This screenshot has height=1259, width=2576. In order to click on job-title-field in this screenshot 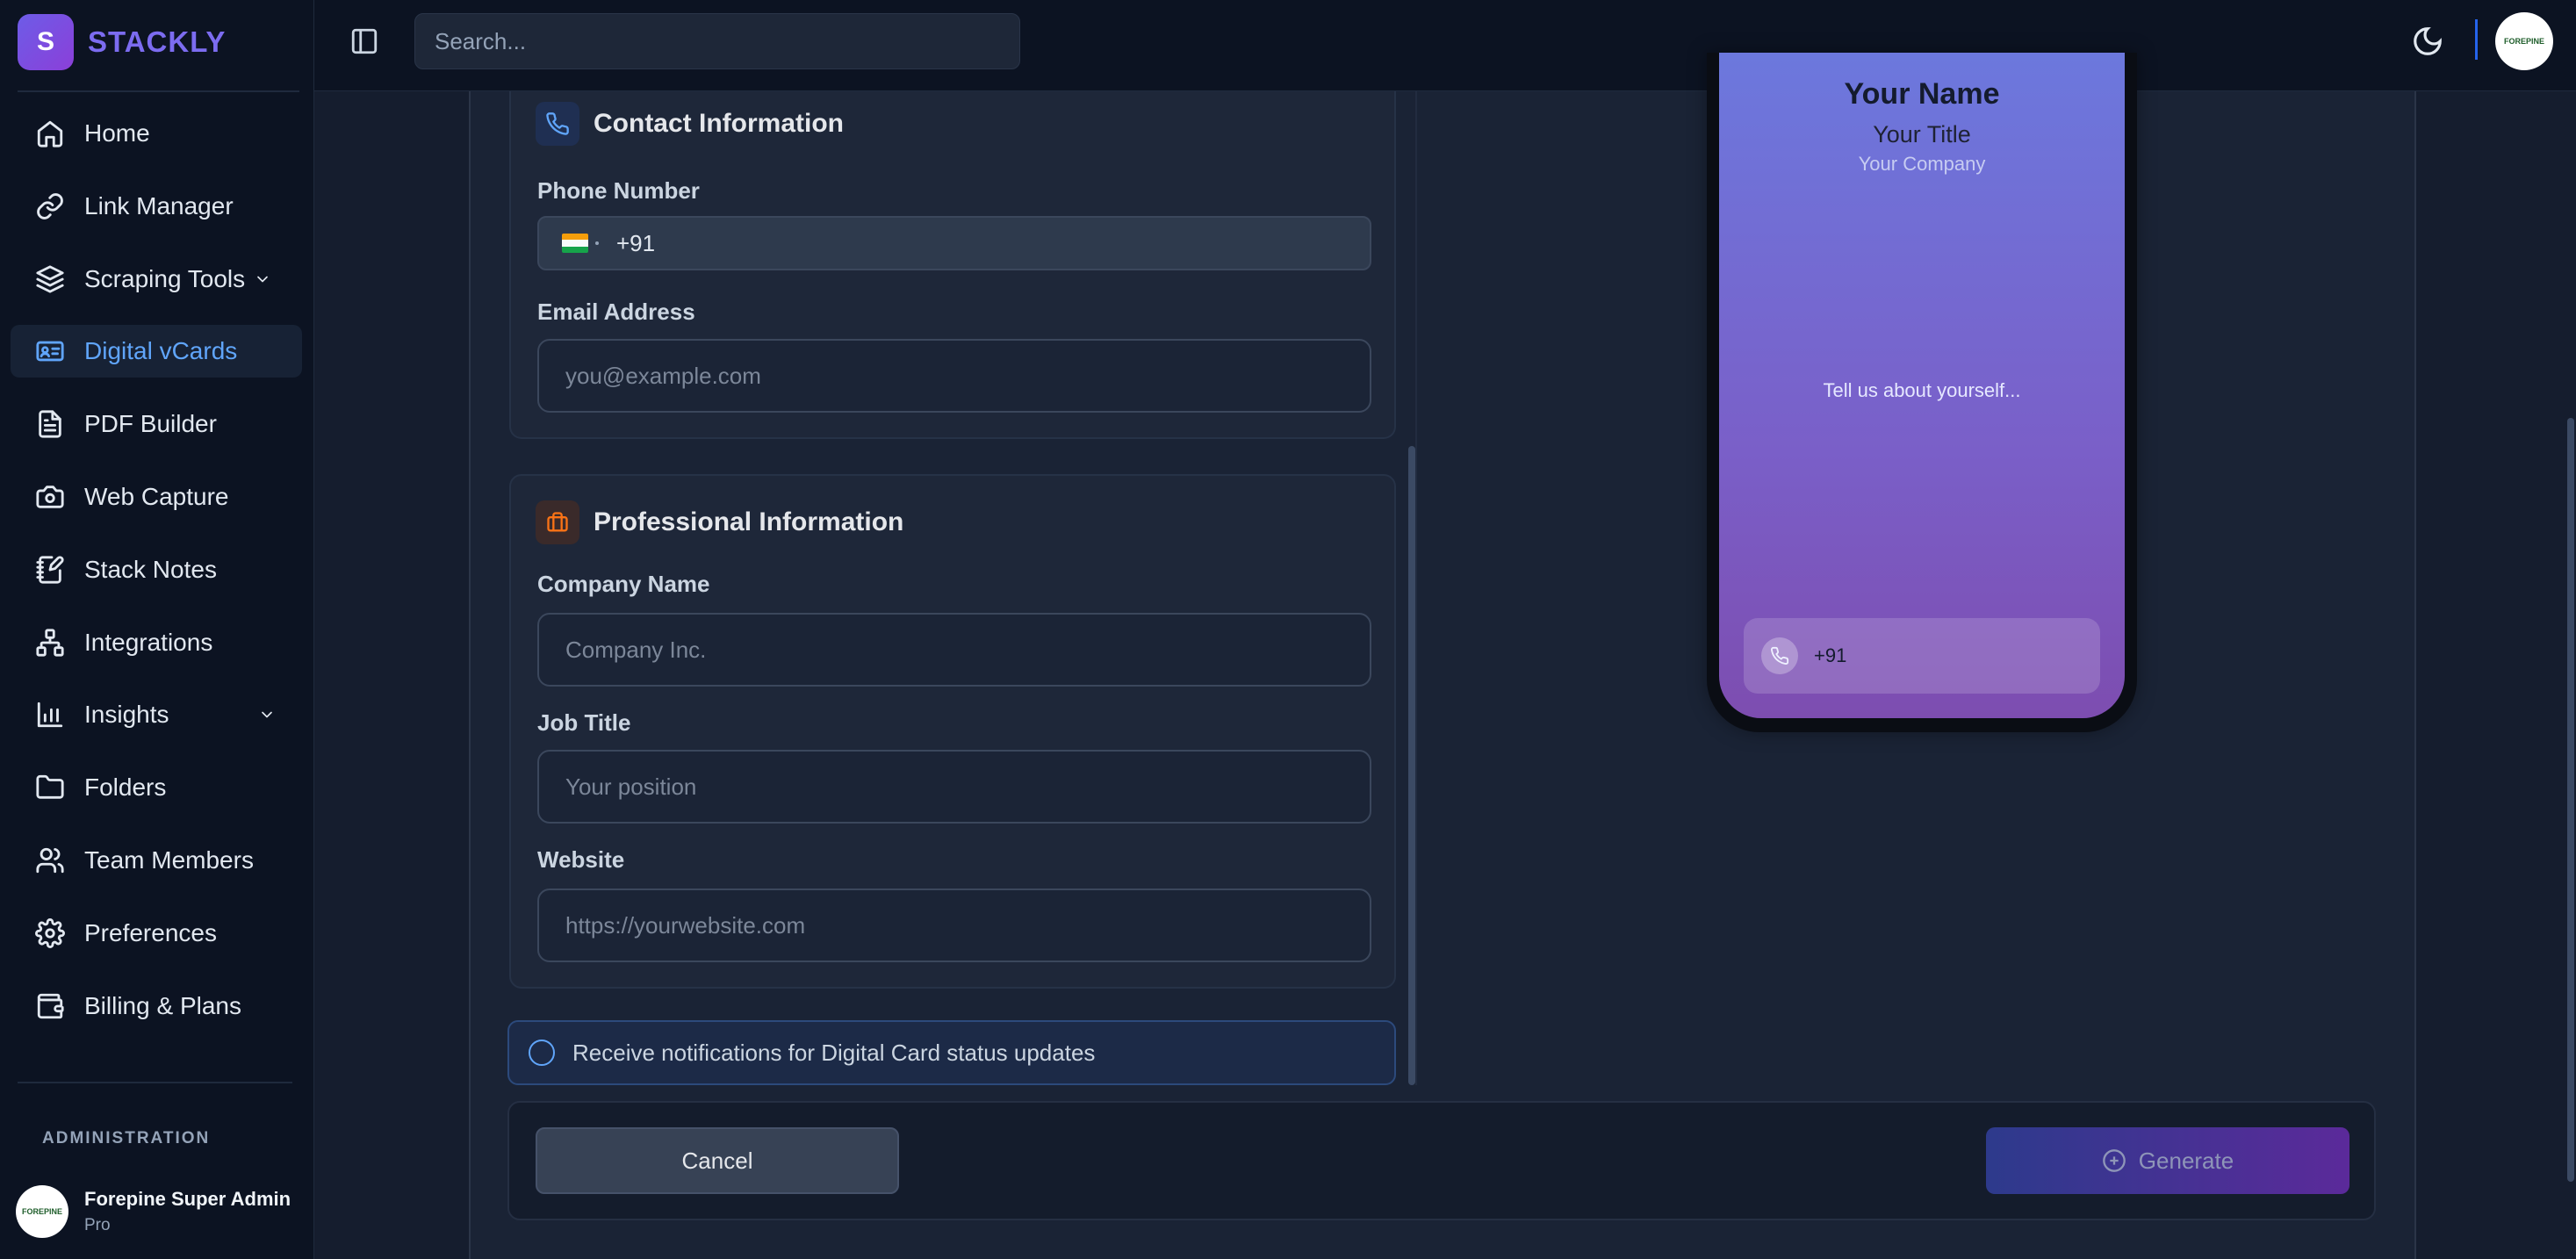, I will do `click(954, 787)`.